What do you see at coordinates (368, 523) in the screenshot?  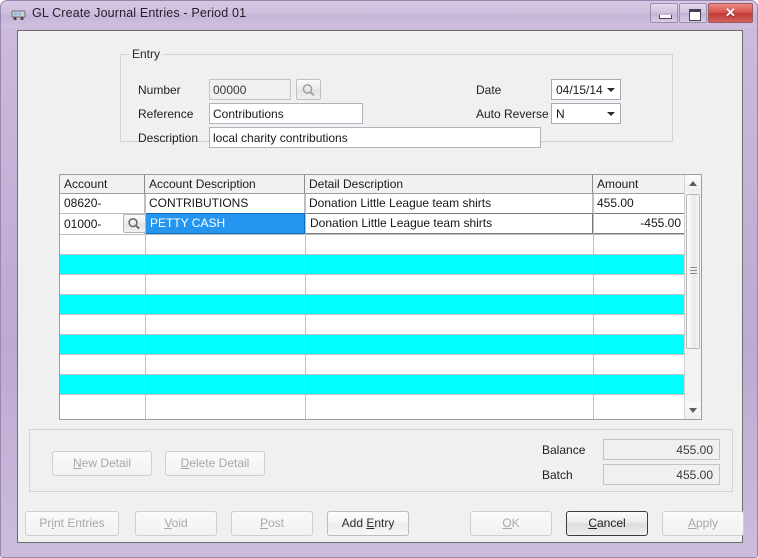 I see `add-entry-button: Add Entry` at bounding box center [368, 523].